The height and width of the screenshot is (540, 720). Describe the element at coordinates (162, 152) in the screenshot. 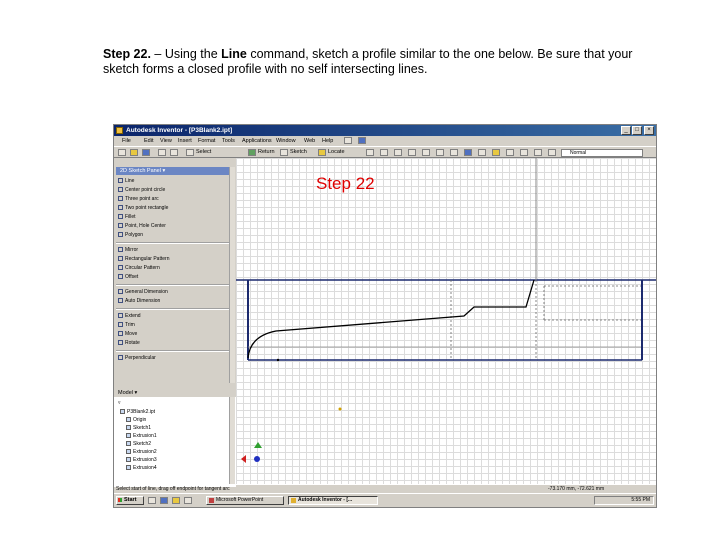

I see `undo-icon` at that location.